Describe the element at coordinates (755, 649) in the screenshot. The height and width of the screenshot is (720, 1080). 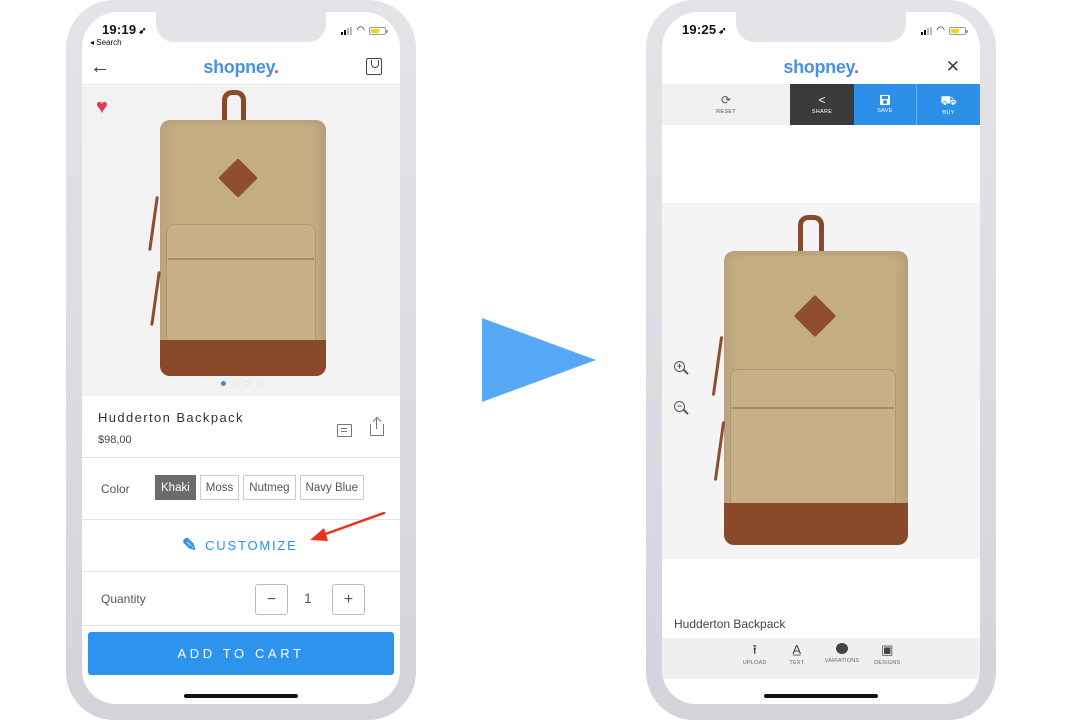
I see `upload-icon: ⭱` at that location.